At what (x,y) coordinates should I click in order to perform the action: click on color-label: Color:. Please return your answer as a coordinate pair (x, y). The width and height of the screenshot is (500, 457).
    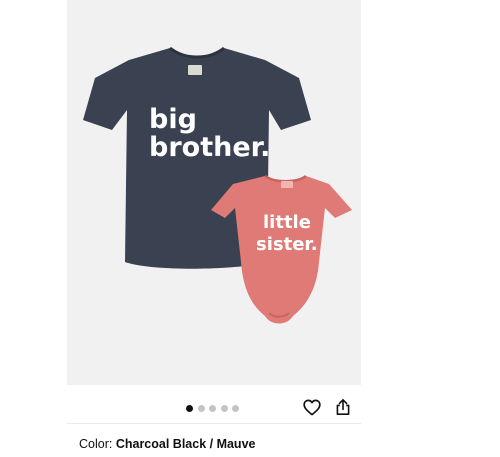
    Looking at the image, I should click on (96, 444).